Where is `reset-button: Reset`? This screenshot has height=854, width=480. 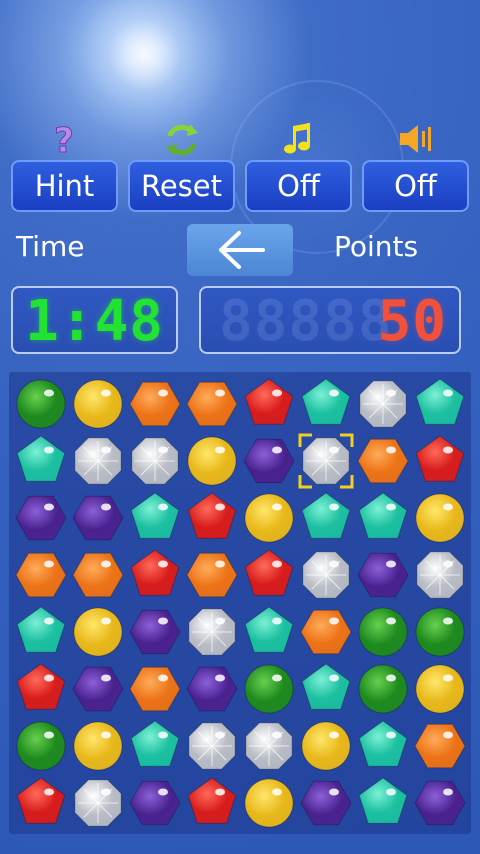 reset-button: Reset is located at coordinates (181, 186).